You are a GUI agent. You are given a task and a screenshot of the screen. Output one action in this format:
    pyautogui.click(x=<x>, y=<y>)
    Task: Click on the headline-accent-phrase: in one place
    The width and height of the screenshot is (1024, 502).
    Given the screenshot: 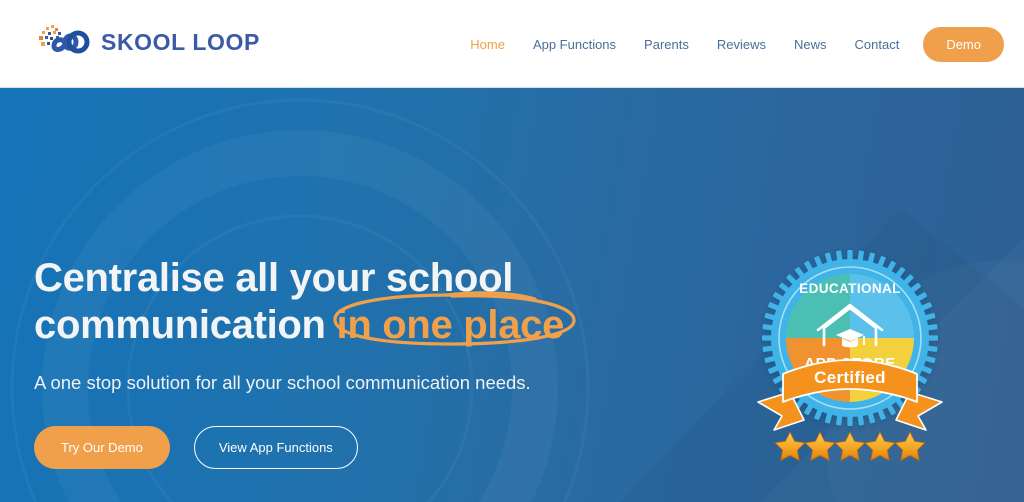 What is the action you would take?
    pyautogui.click(x=450, y=324)
    